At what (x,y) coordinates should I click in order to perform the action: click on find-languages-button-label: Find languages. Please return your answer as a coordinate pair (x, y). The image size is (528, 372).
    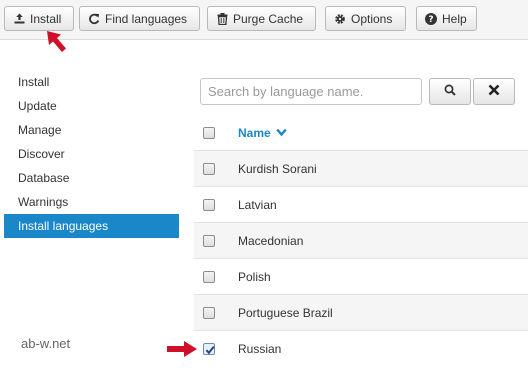
    Looking at the image, I should click on (146, 18).